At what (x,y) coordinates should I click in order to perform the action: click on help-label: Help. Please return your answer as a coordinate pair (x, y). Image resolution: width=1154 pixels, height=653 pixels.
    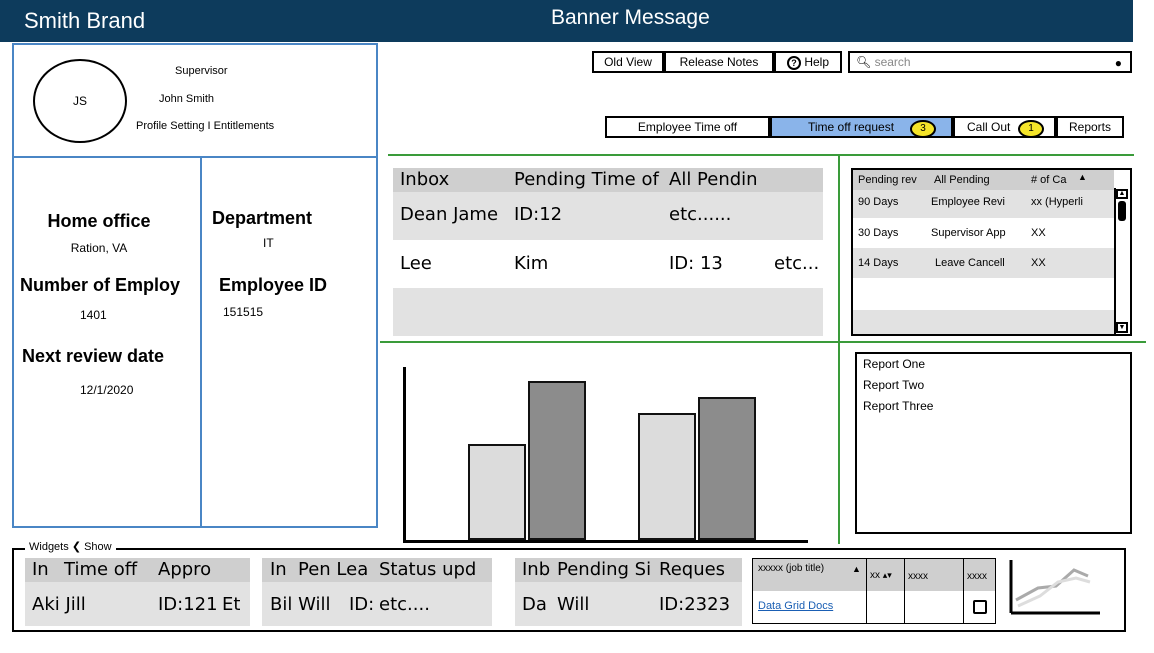
    Looking at the image, I should click on (817, 62).